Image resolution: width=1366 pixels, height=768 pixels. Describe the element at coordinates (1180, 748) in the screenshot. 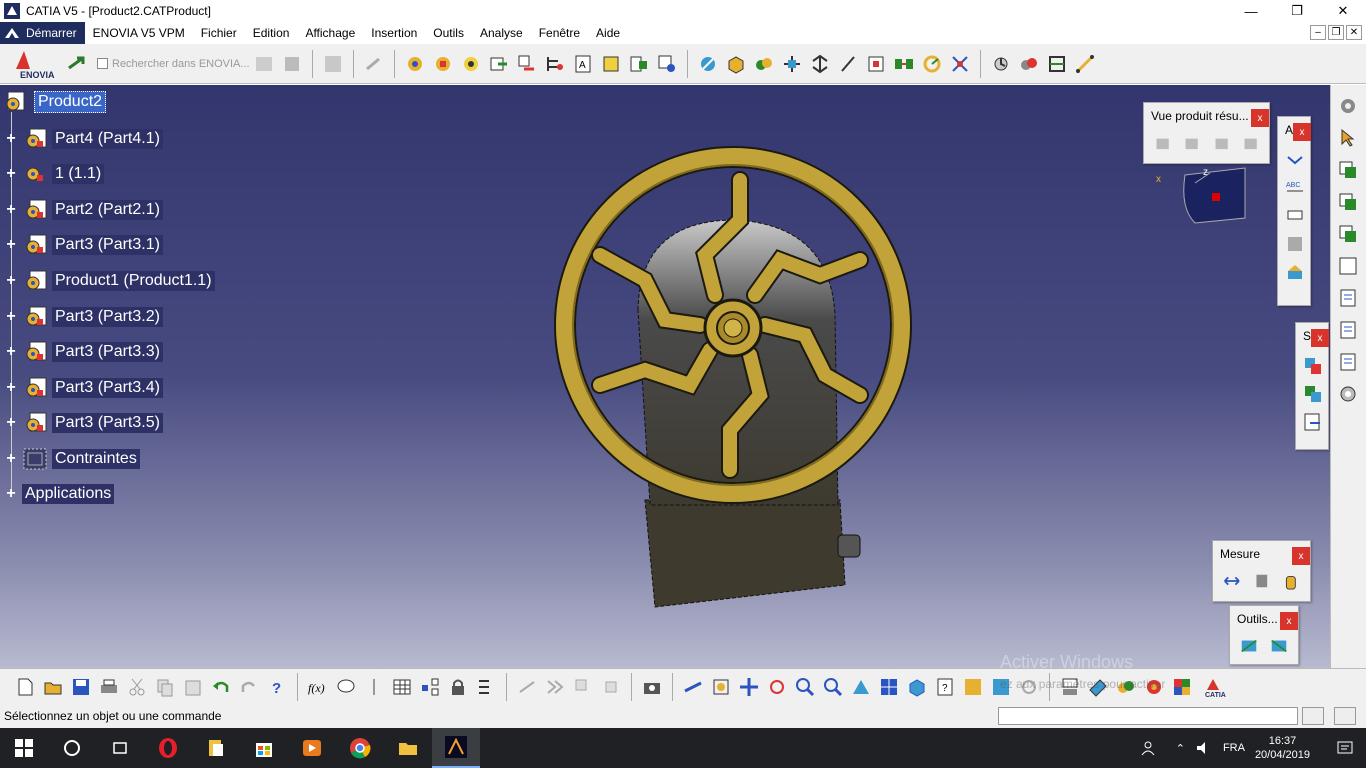

I see `chevron-up-icon: ⌃` at that location.